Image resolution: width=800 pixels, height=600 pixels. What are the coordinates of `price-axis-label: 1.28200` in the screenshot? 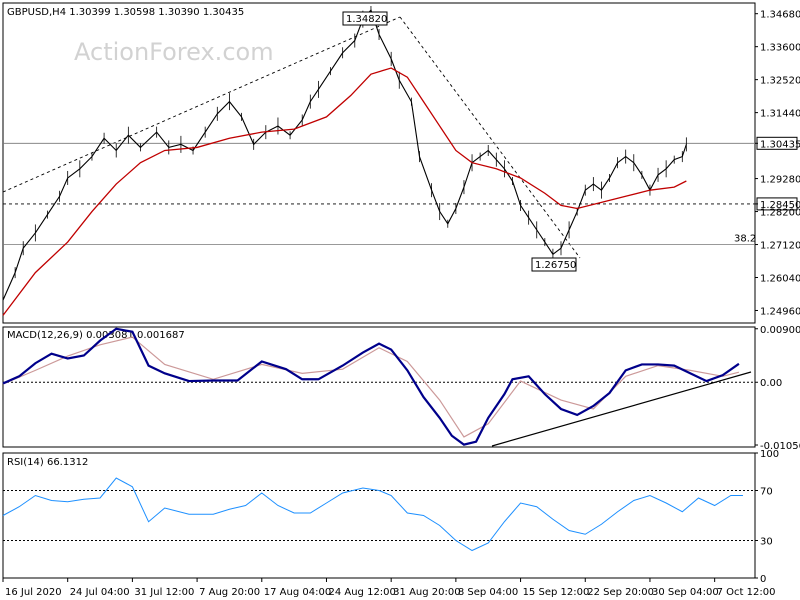 It's located at (780, 213).